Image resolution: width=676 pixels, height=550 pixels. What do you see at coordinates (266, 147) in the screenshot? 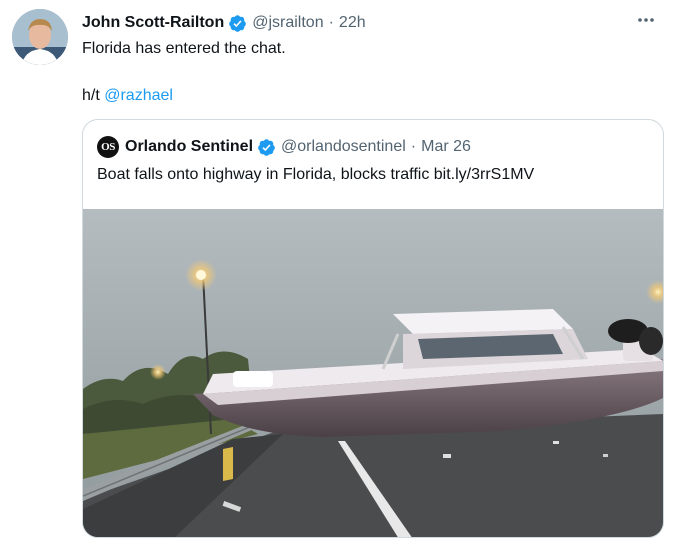
I see `quoted-verified-badge-icon` at bounding box center [266, 147].